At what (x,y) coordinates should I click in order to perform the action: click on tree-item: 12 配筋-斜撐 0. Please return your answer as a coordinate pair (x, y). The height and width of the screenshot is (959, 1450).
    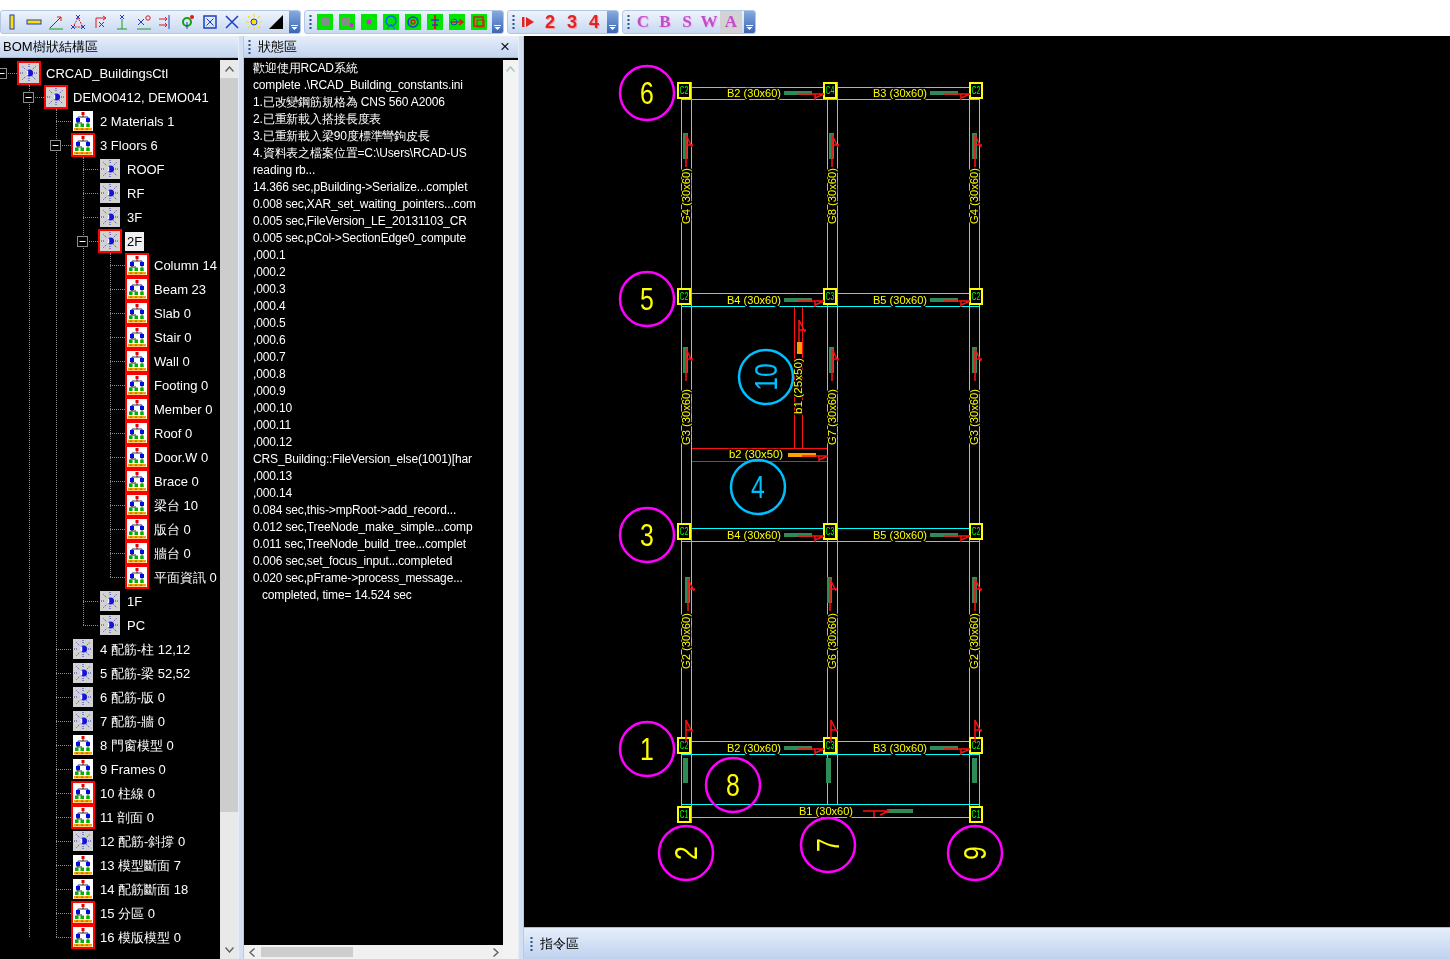
    Looking at the image, I should click on (143, 841).